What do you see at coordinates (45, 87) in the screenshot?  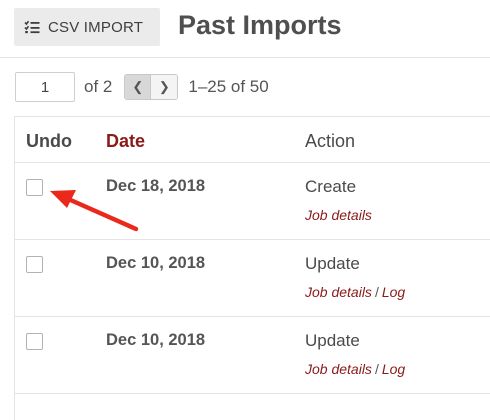 I see `page-number-input` at bounding box center [45, 87].